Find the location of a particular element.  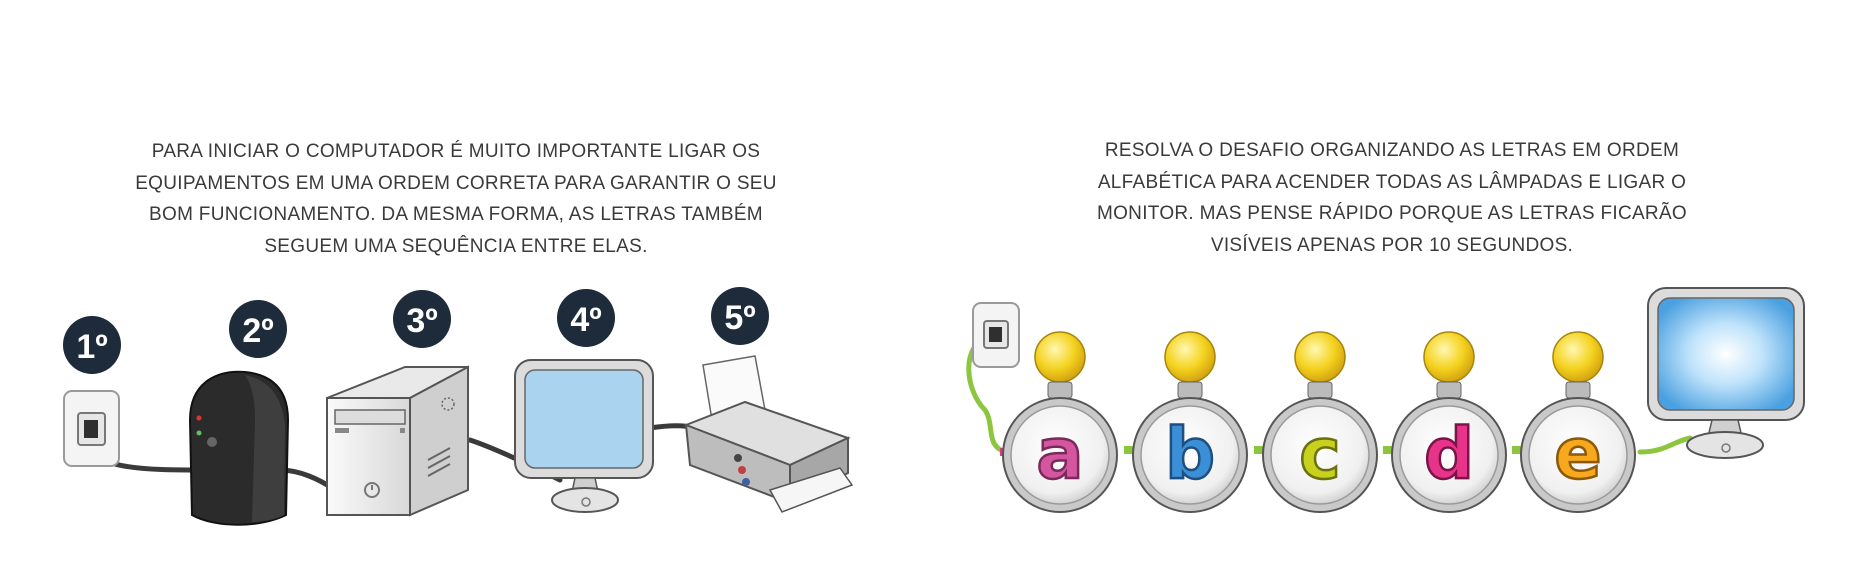

step-1: 1º is located at coordinates (92, 391).